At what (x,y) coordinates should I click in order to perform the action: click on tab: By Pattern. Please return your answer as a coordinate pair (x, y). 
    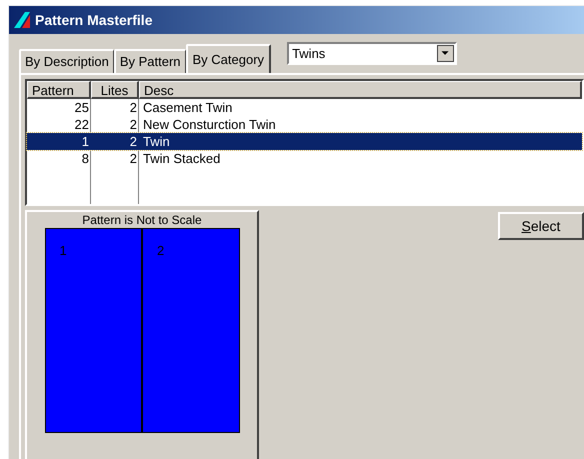
    Looking at the image, I should click on (150, 61).